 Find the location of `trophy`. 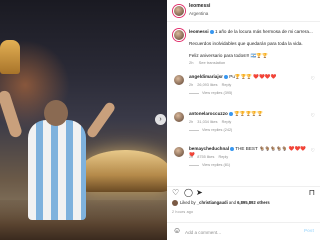

trophy is located at coordinates (10, 57).